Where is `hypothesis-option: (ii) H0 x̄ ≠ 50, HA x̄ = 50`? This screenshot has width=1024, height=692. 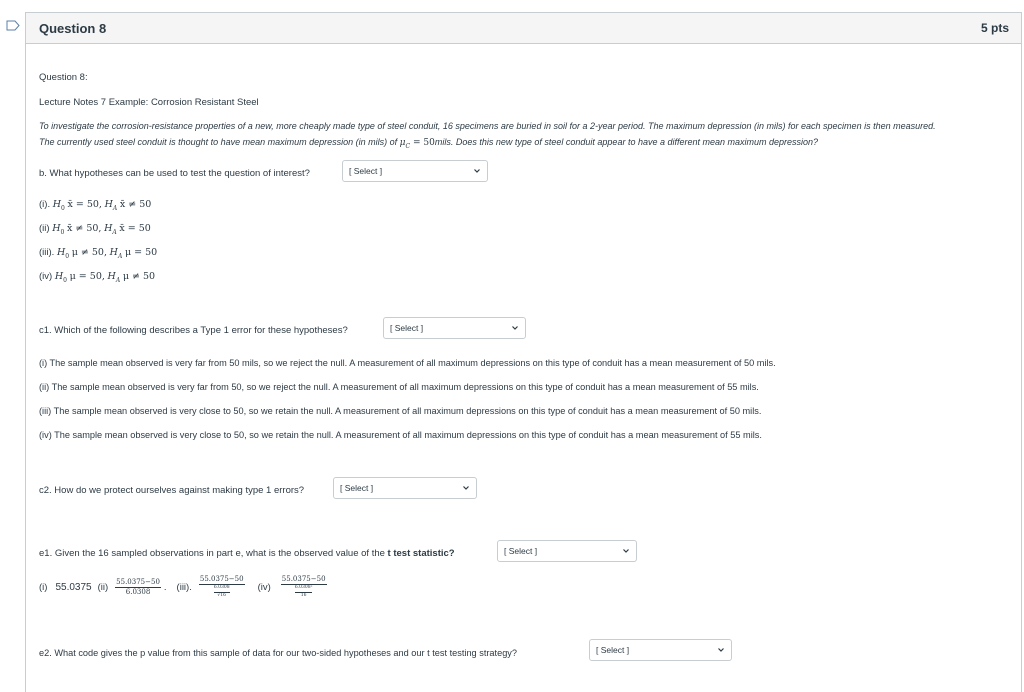
hypothesis-option: (ii) H0 x̄ ≠ 50, HA x̄ = 50 is located at coordinates (95, 229).